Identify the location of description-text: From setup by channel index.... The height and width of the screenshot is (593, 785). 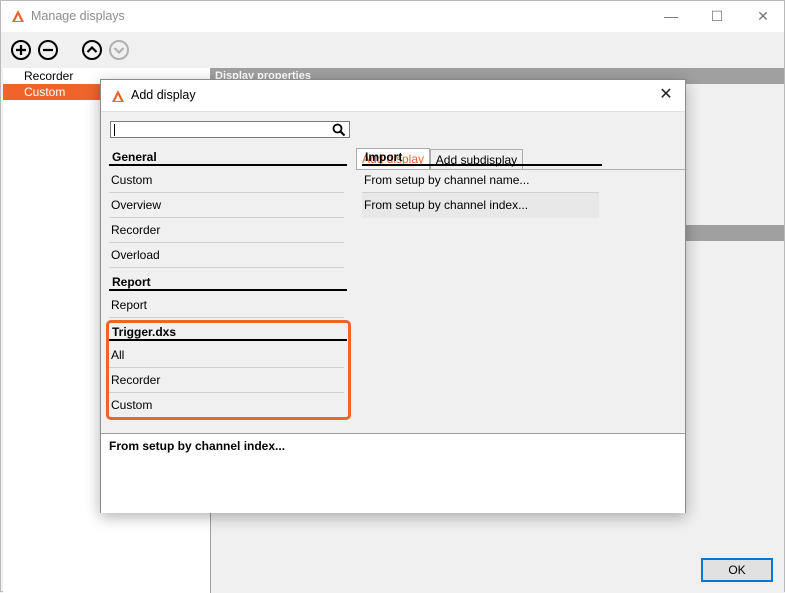
(197, 446).